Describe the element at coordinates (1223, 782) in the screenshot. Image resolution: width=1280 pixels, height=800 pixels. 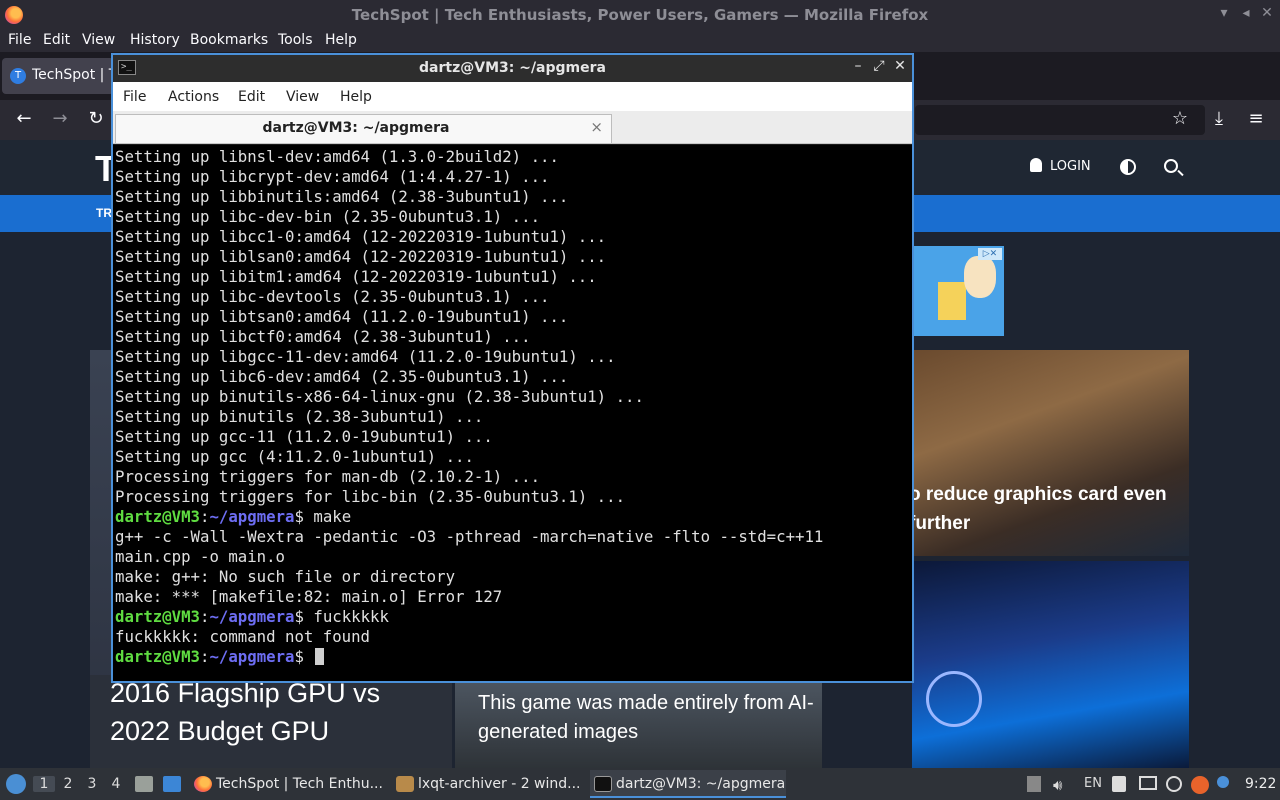
I see `notification-icon` at that location.